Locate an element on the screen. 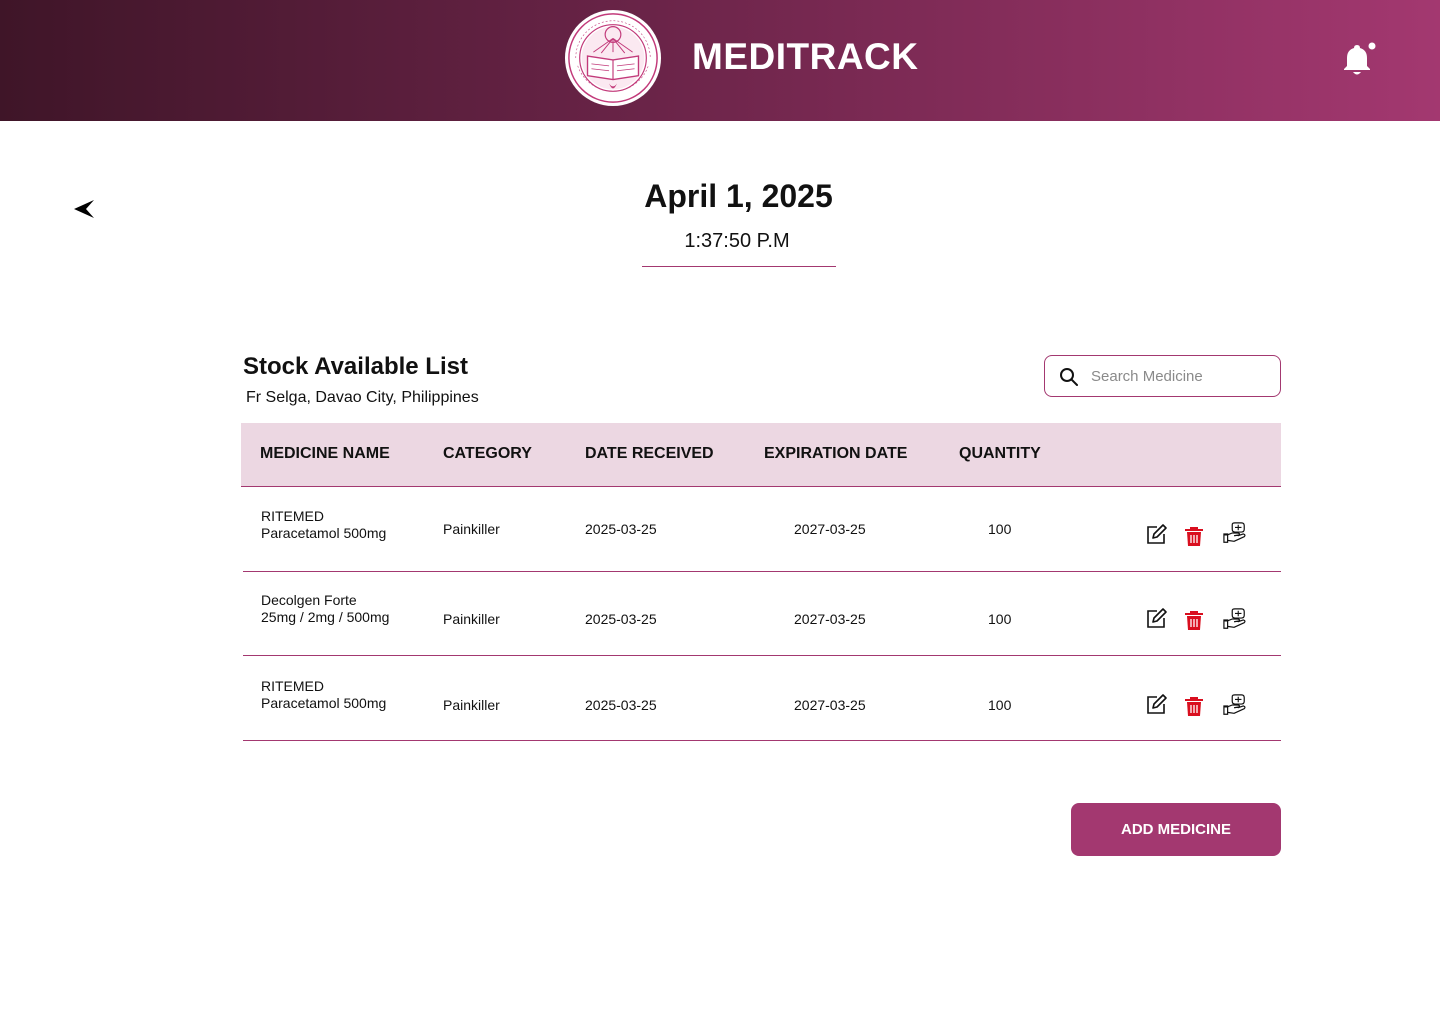  app-header: MEDITRACK is located at coordinates (720, 60).